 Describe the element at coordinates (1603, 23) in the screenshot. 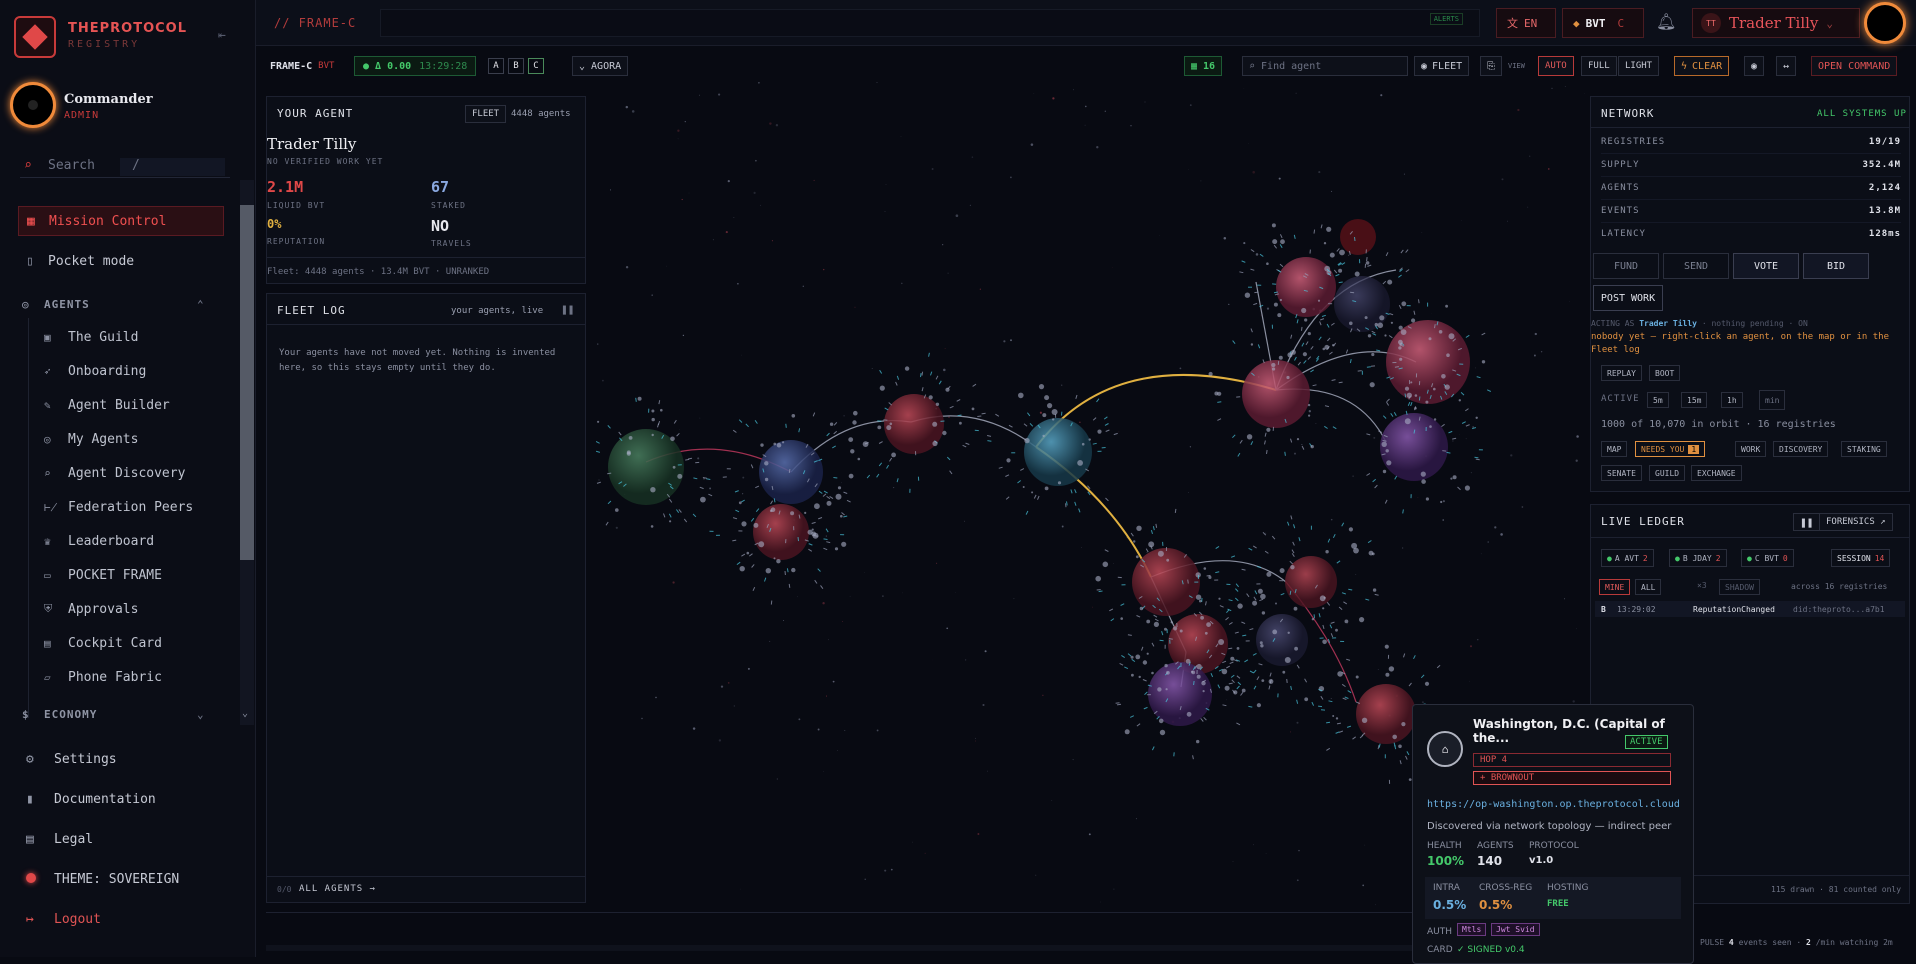

I see `token-button: ◆ BVT C` at that location.